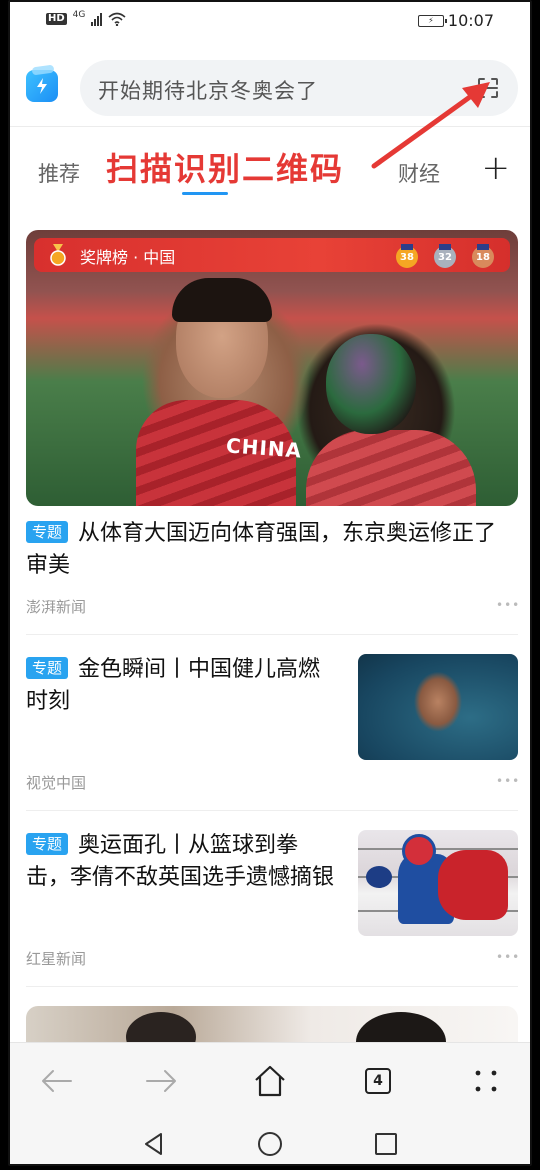 This screenshot has height=1170, width=540. Describe the element at coordinates (128, 257) in the screenshot. I see `medal-table-title: 奖牌榜 · 中国` at that location.